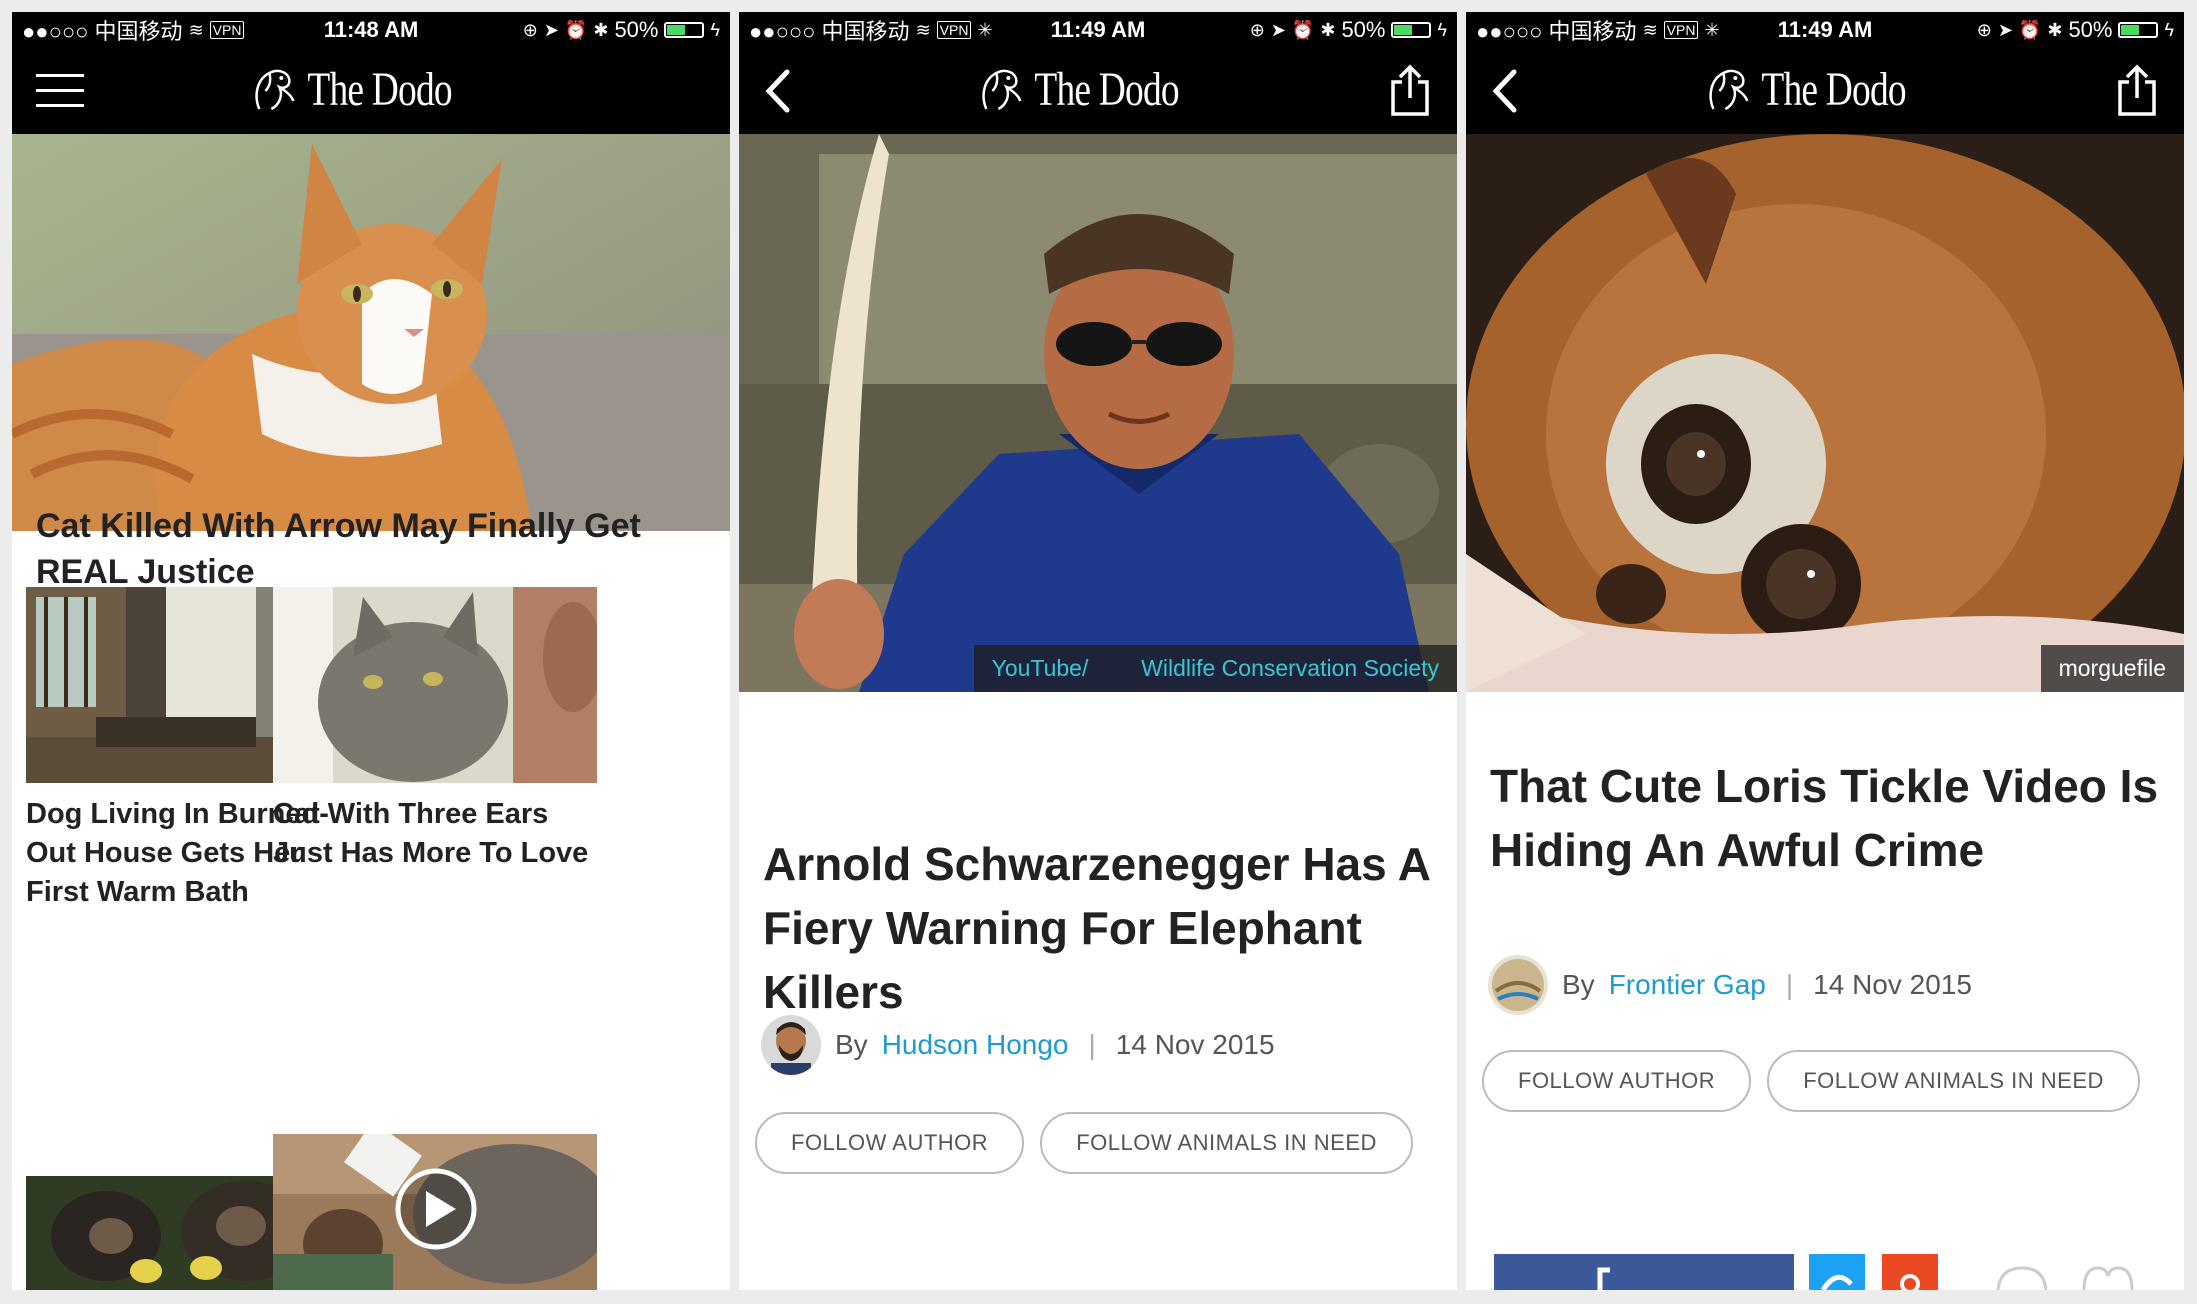 This screenshot has width=2197, height=1304. What do you see at coordinates (1825, 413) in the screenshot?
I see `article-hero-image: morguefile` at bounding box center [1825, 413].